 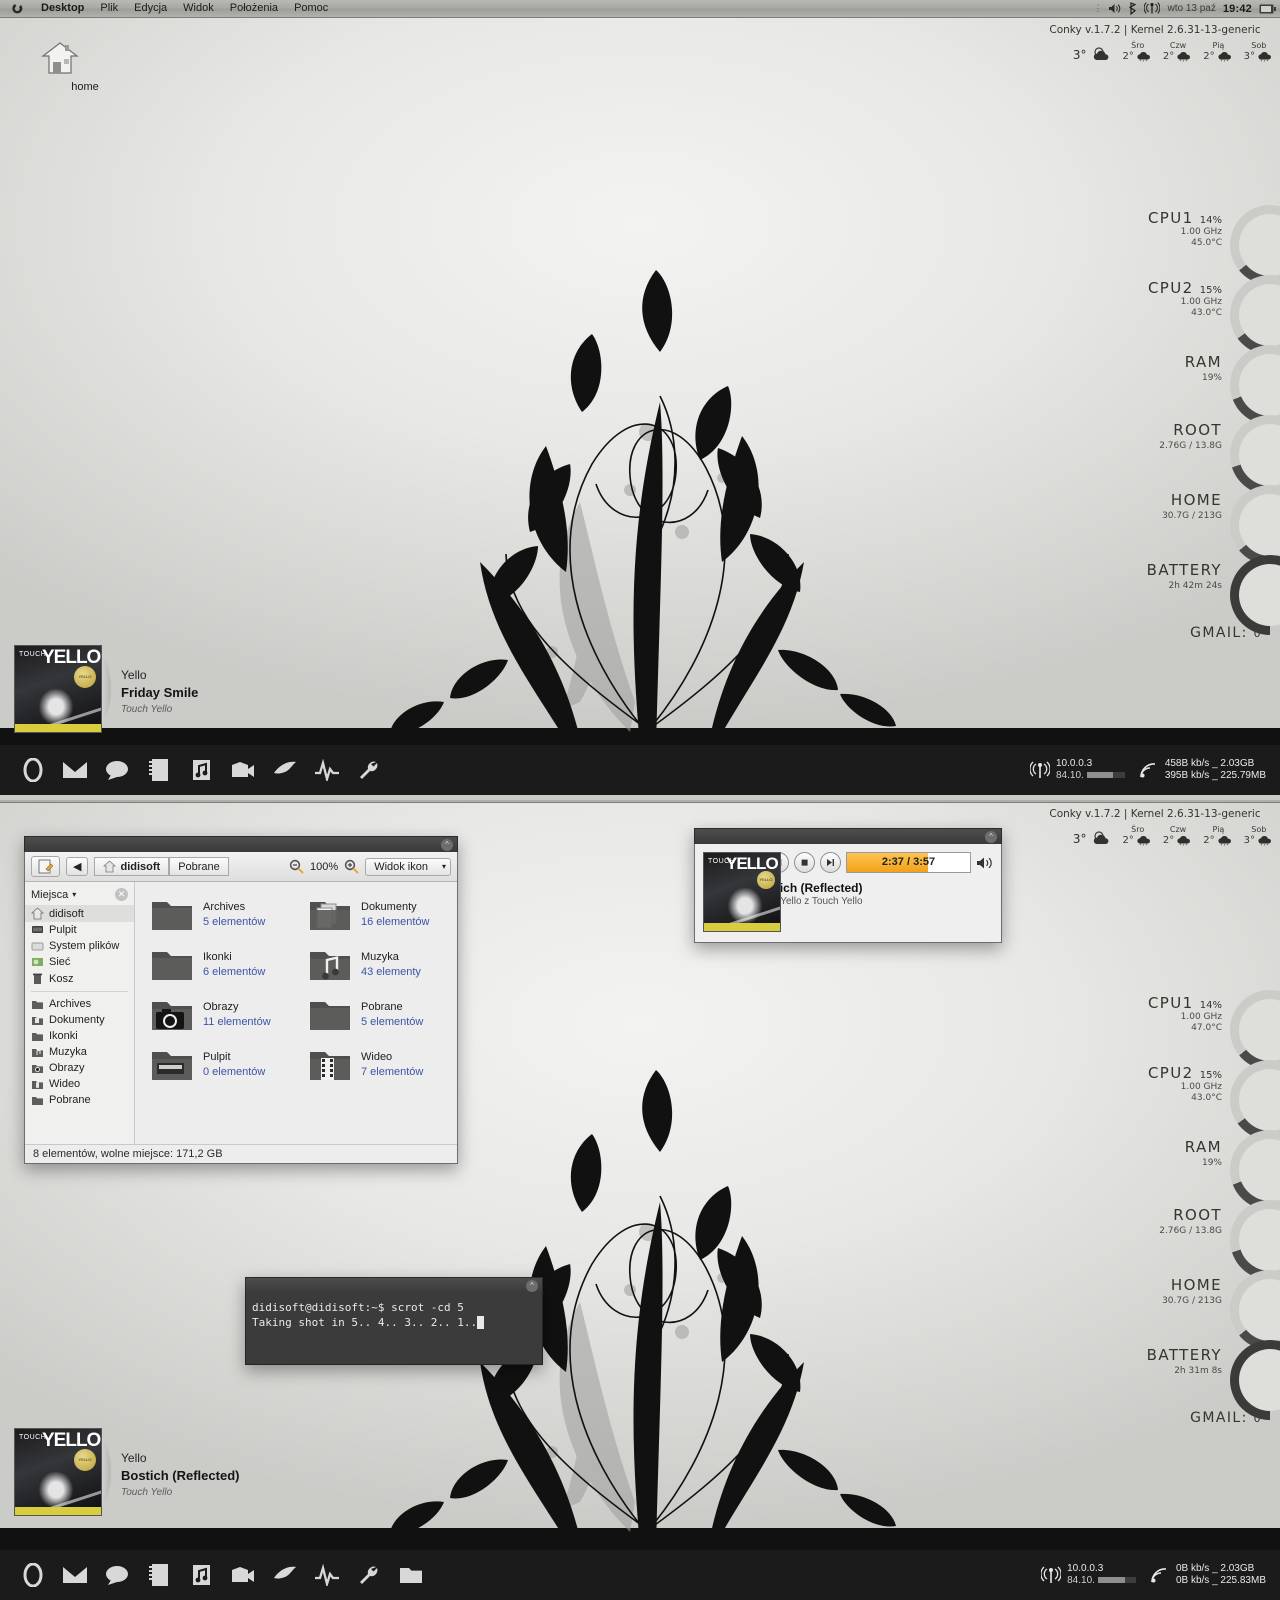 What do you see at coordinates (79, 1004) in the screenshot?
I see `sidebar-bookmark-archives: Archives` at bounding box center [79, 1004].